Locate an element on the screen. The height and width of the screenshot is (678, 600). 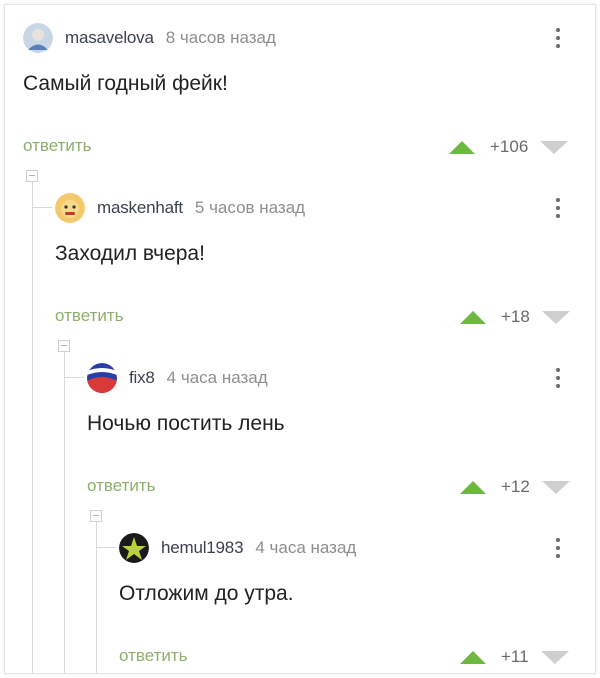
rating: +12 is located at coordinates (515, 487).